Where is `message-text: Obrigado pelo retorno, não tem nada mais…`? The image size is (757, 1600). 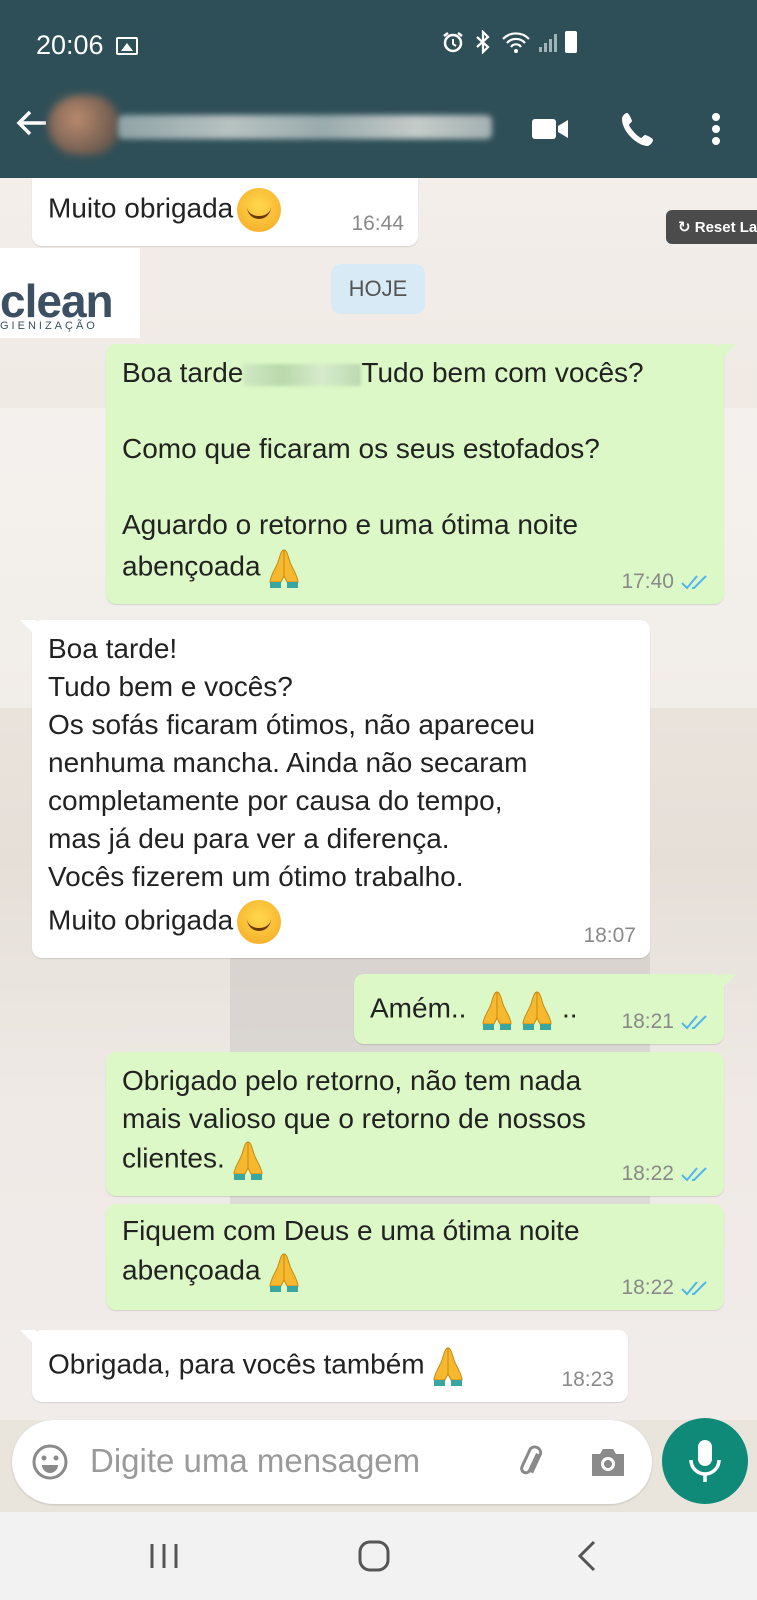
message-text: Obrigado pelo retorno, não tem nada mais… is located at coordinates (354, 1119).